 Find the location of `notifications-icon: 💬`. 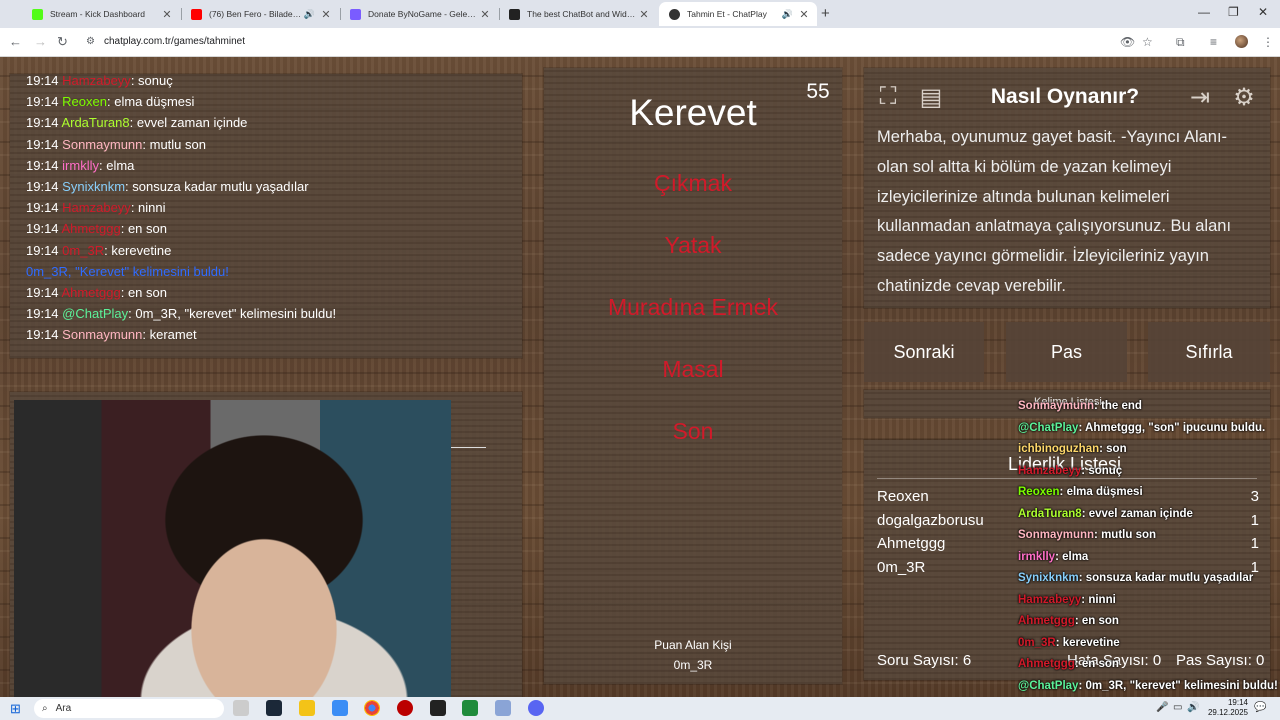

notifications-icon: 💬 is located at coordinates (1260, 707).